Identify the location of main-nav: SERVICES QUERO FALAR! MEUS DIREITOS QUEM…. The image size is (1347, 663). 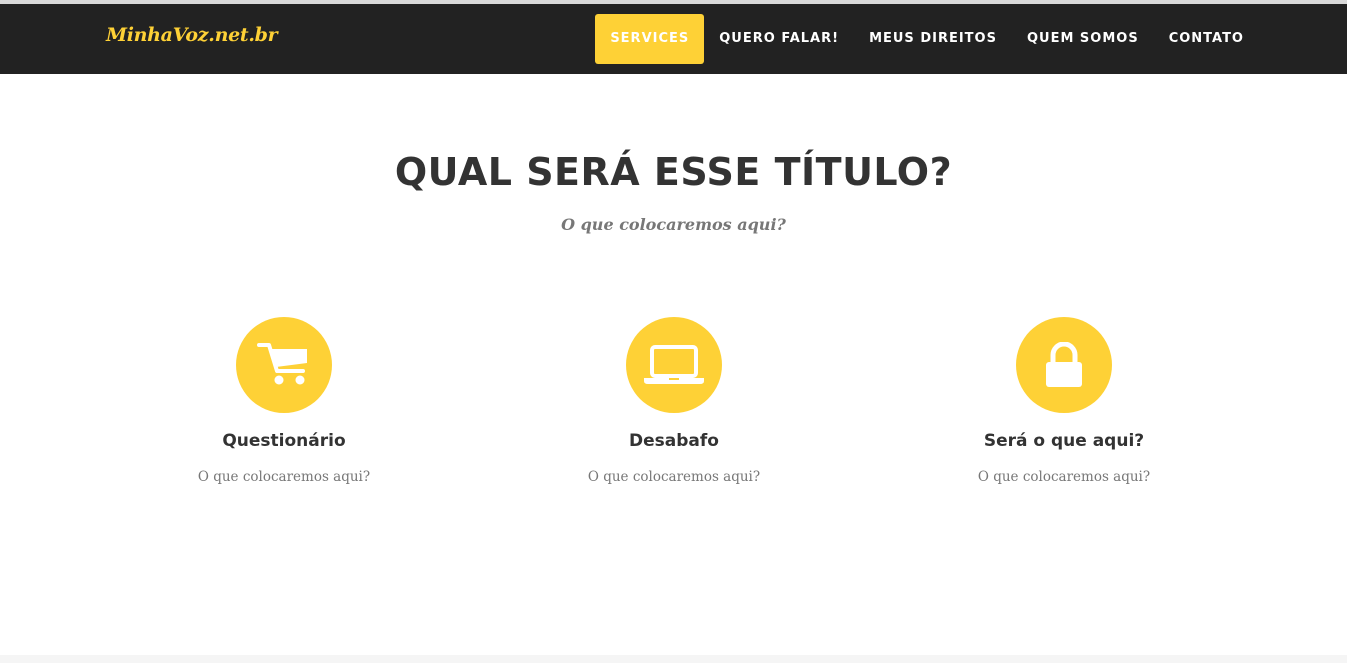
(927, 39).